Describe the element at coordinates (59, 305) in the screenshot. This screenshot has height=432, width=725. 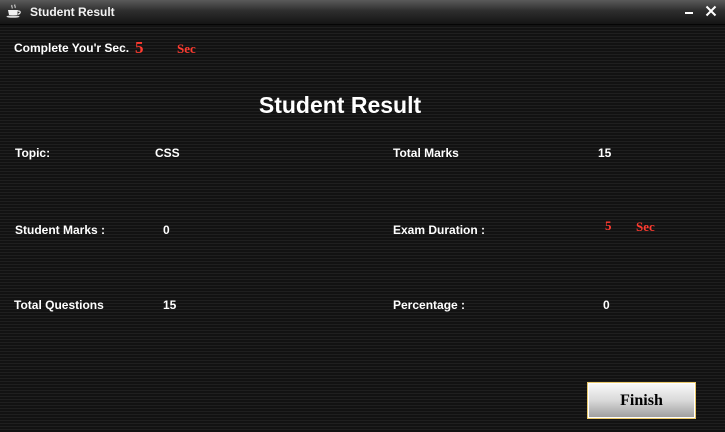
I see `total-questions-label: Total Questions` at that location.